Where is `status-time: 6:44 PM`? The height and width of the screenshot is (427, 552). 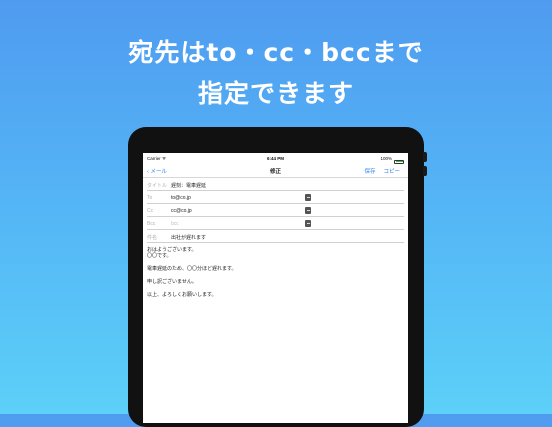
status-time: 6:44 PM is located at coordinates (275, 158).